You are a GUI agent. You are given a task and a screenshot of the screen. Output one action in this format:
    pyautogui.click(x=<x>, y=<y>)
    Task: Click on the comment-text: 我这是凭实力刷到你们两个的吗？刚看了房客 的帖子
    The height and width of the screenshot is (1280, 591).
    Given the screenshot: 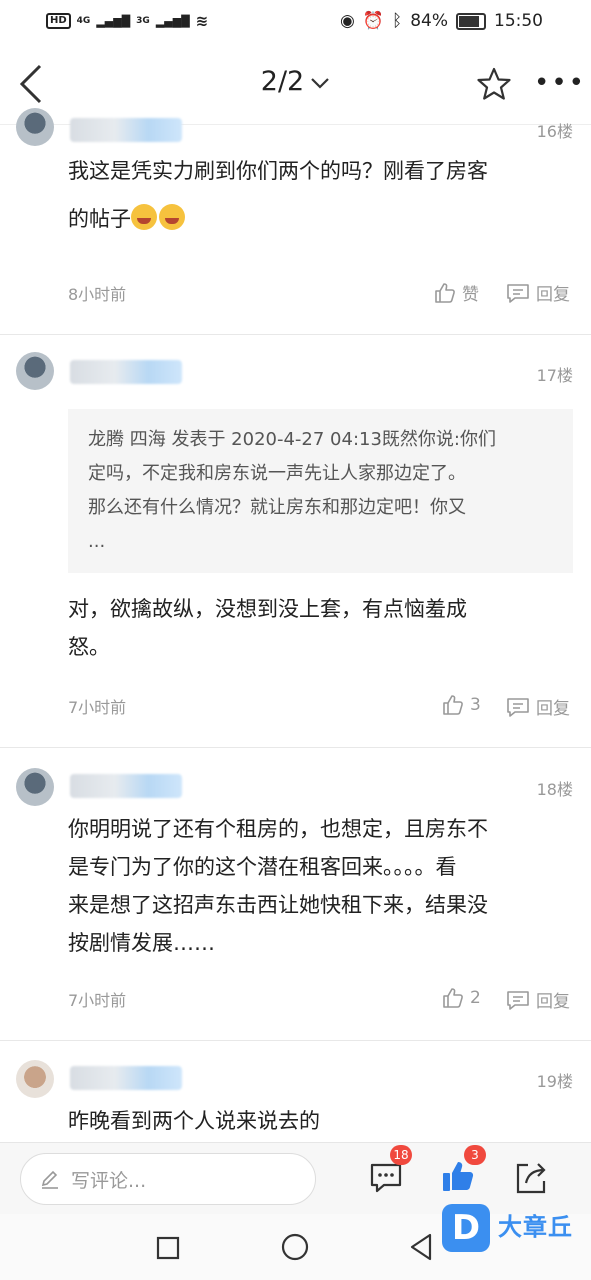 What is the action you would take?
    pyautogui.click(x=313, y=195)
    